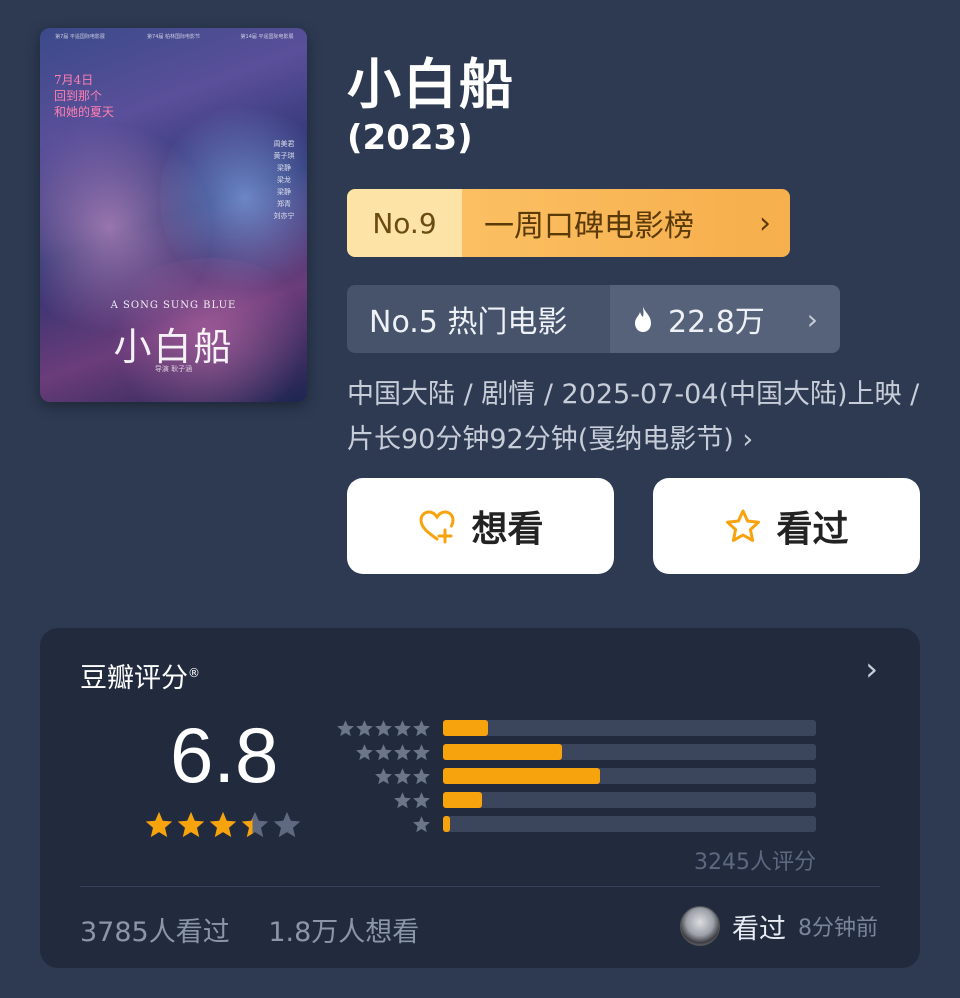 This screenshot has height=998, width=960. Describe the element at coordinates (478, 319) in the screenshot. I see `hot-rank-label: No.5 热门电影` at that location.